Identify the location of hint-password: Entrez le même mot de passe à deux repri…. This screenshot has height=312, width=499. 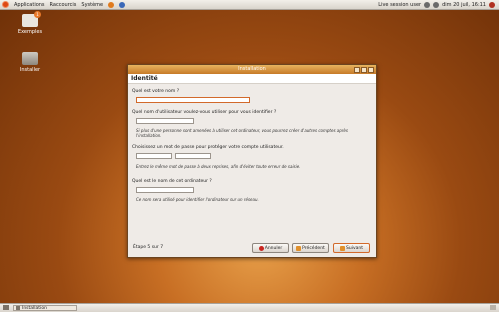
(218, 166).